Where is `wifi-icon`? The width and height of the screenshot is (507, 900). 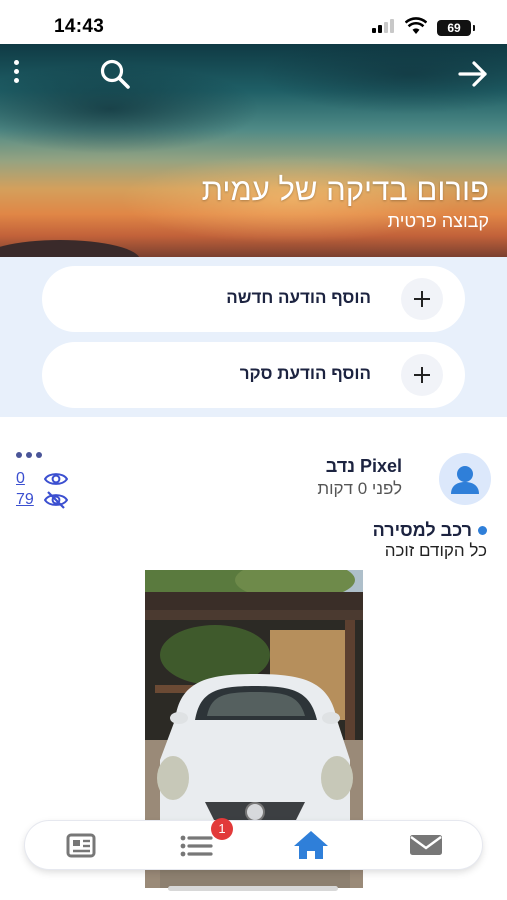
wifi-icon is located at coordinates (416, 25).